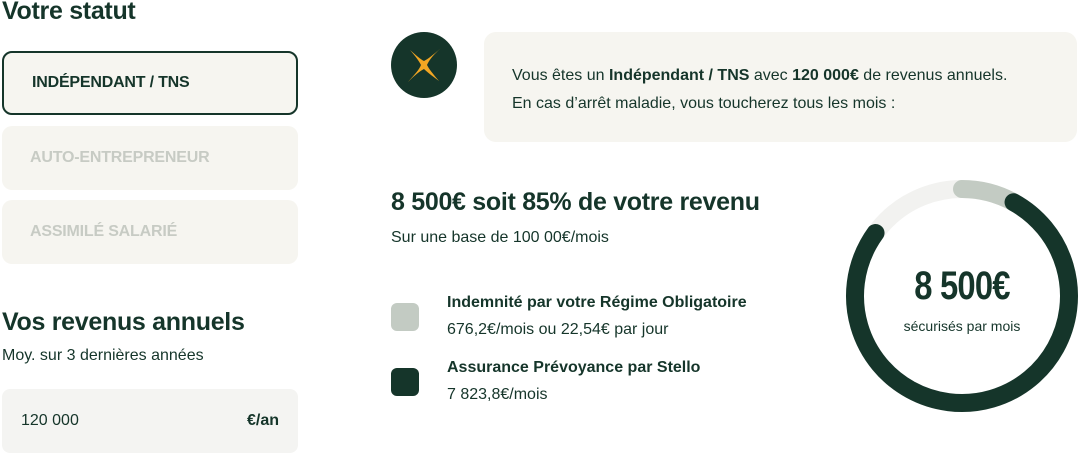 The image size is (1080, 456). I want to click on revenue-unit: €/an, so click(262, 420).